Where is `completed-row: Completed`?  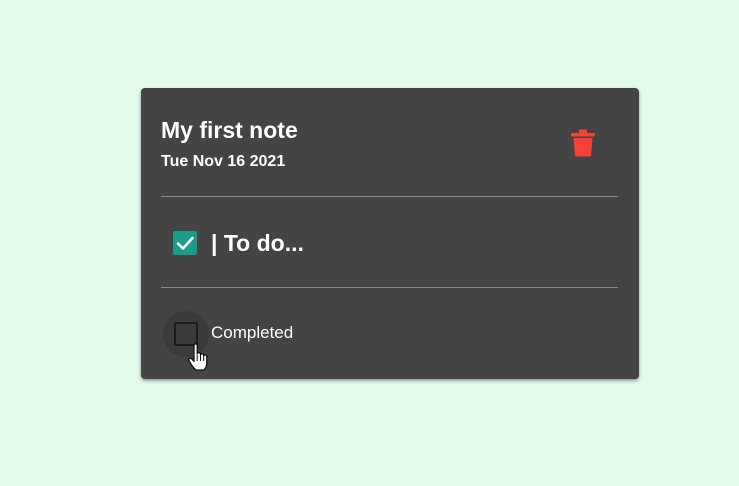 completed-row: Completed is located at coordinates (261, 334).